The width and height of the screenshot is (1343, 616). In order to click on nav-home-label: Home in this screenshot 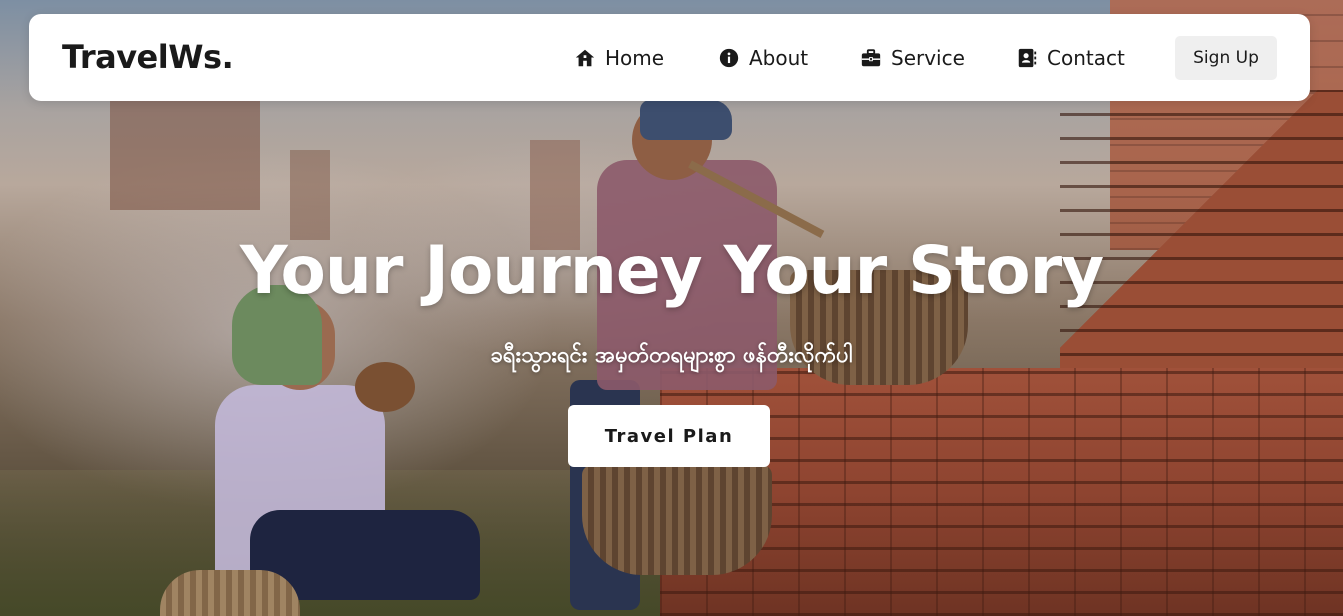, I will do `click(635, 58)`.